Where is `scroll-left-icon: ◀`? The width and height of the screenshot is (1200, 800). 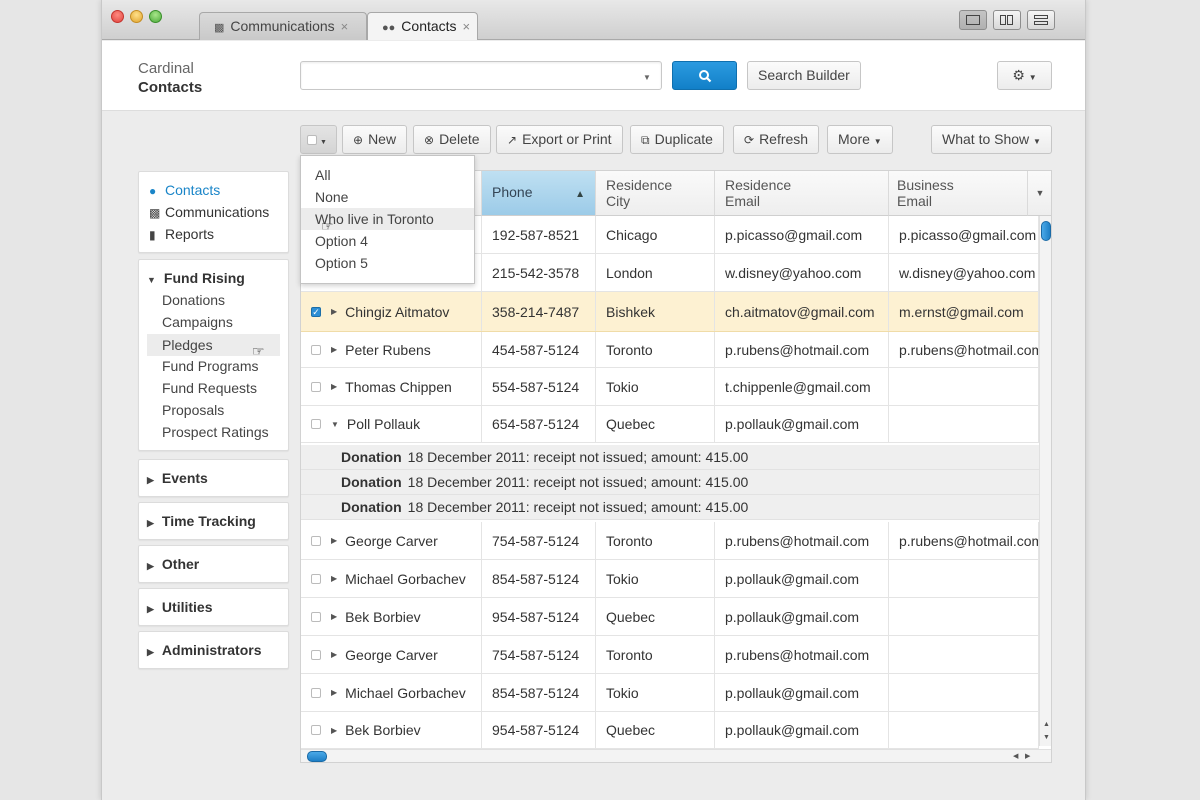 scroll-left-icon: ◀ is located at coordinates (1015, 756).